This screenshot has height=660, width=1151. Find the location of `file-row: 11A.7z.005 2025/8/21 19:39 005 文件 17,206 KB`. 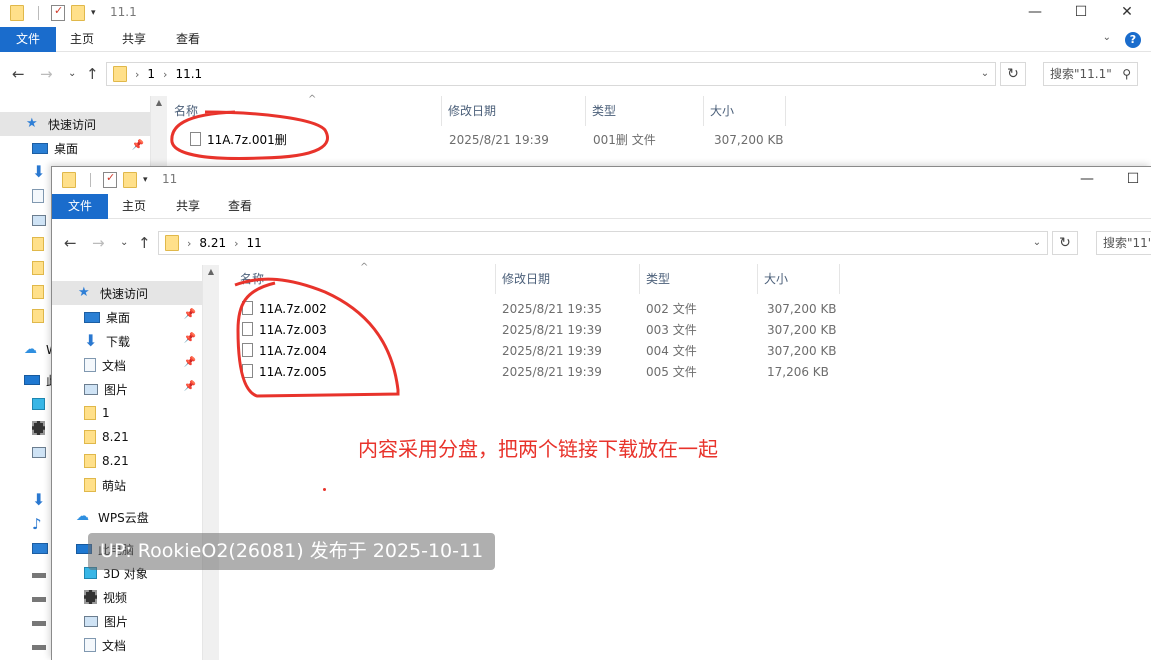

file-row: 11A.7z.005 2025/8/21 19:39 005 文件 17,206 KB is located at coordinates (685, 372).